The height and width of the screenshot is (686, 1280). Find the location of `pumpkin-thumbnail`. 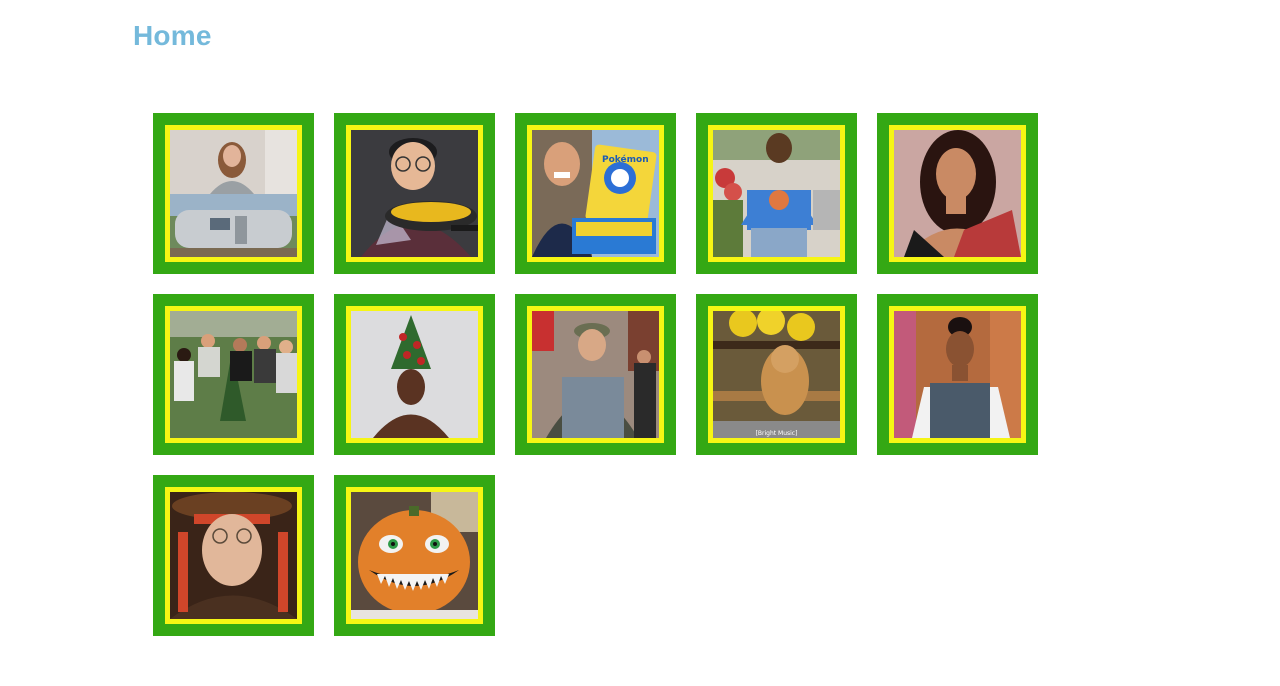

pumpkin-thumbnail is located at coordinates (414, 555).